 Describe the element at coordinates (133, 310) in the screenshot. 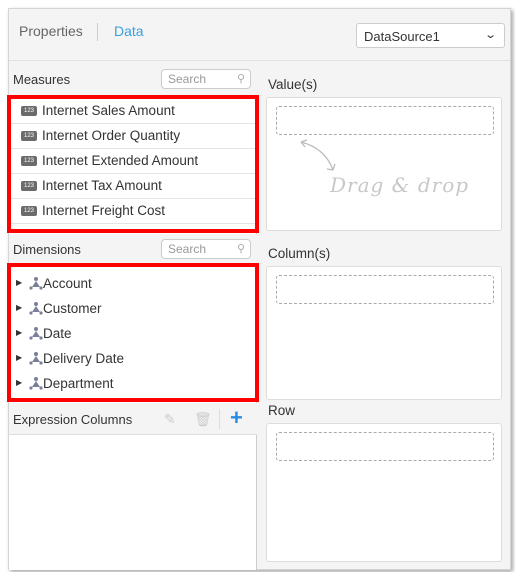

I see `dimension-item: ▶ Customer` at that location.